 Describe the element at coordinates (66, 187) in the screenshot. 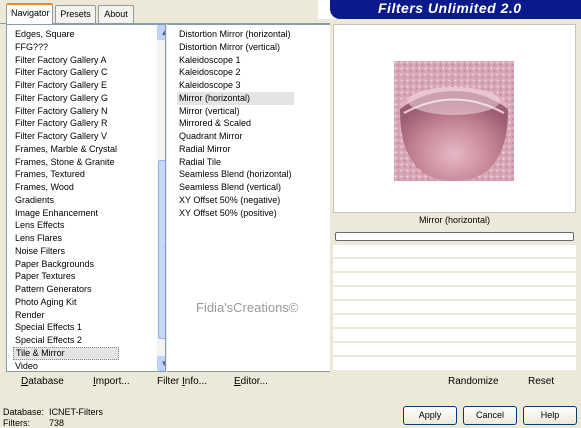

I see `category-item: Frames, Wood` at that location.